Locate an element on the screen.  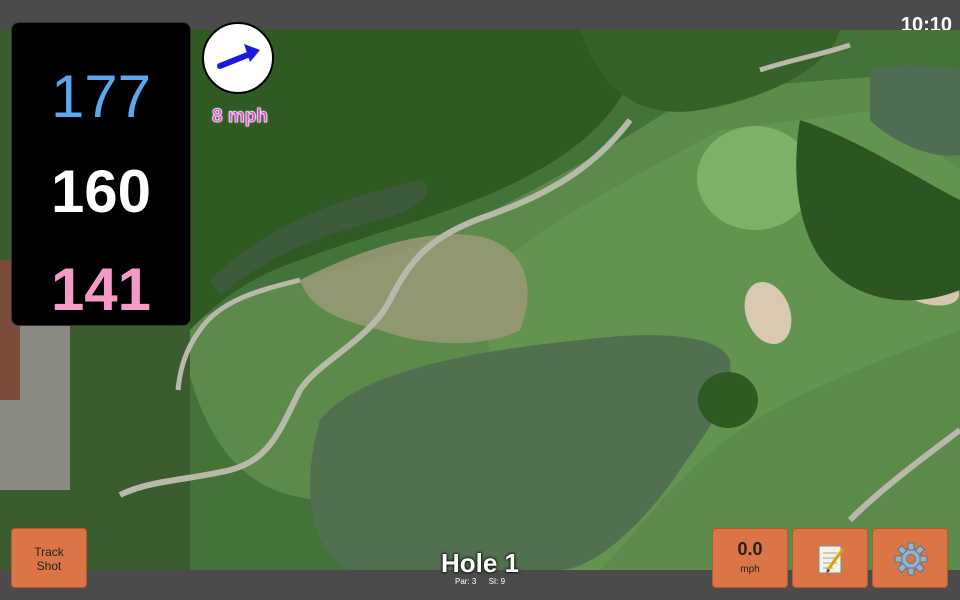
wind-arrow-icon is located at coordinates (238, 56).